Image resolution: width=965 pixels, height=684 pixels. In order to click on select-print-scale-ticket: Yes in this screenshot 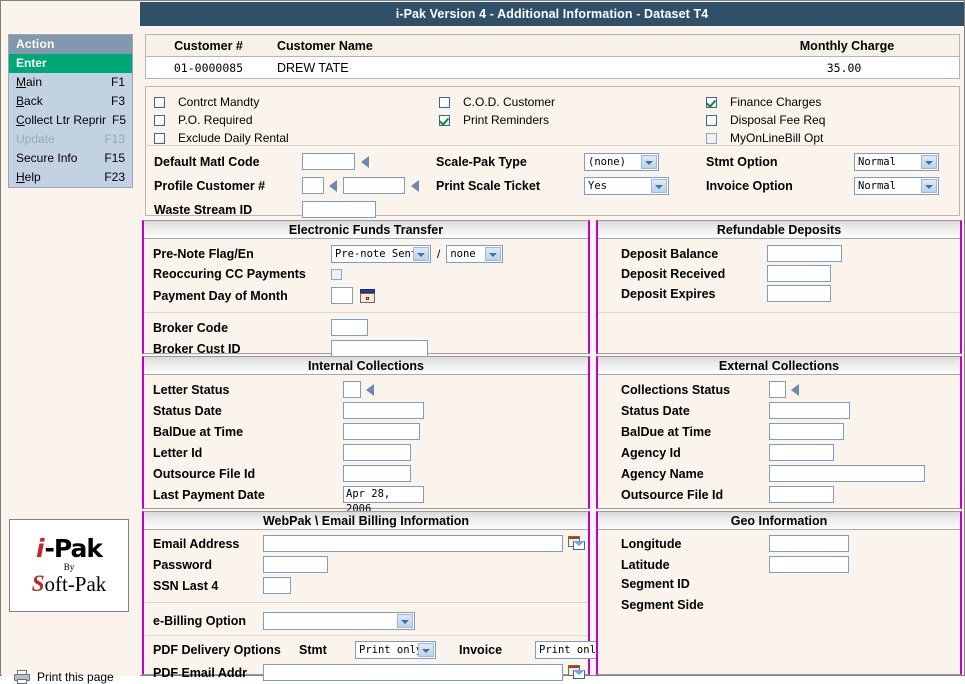, I will do `click(626, 186)`.